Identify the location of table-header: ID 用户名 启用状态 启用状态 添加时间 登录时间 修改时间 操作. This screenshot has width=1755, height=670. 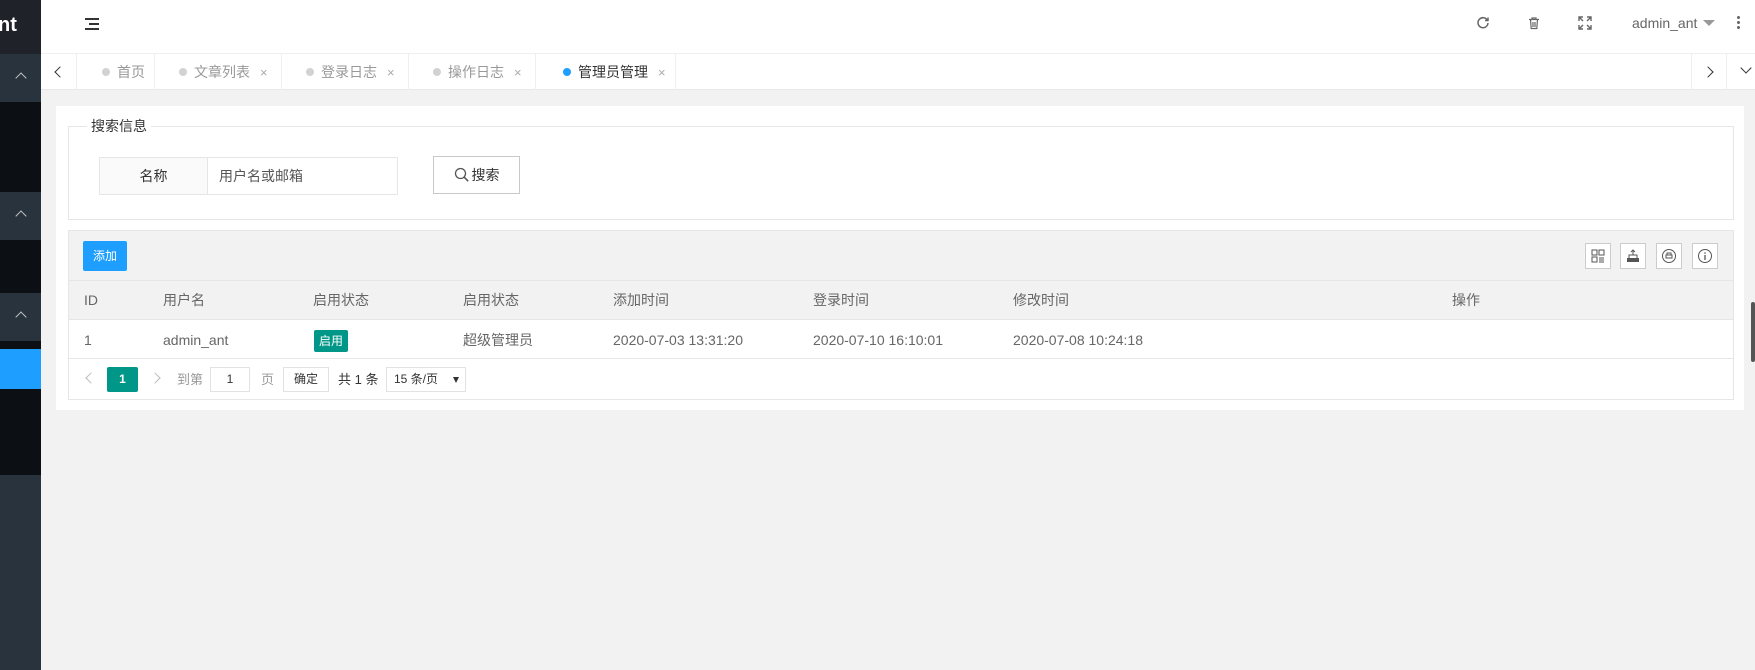
(901, 300).